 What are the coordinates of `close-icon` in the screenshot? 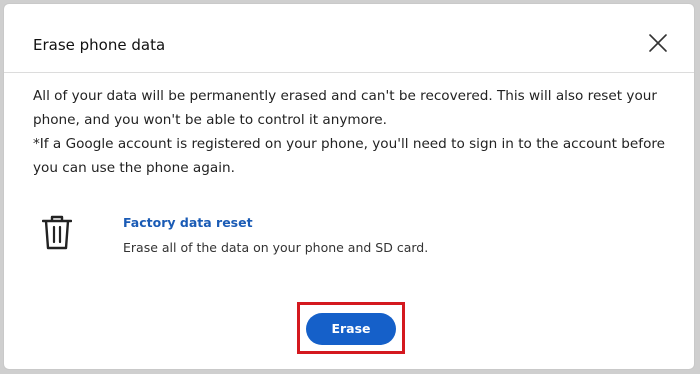 It's located at (658, 43).